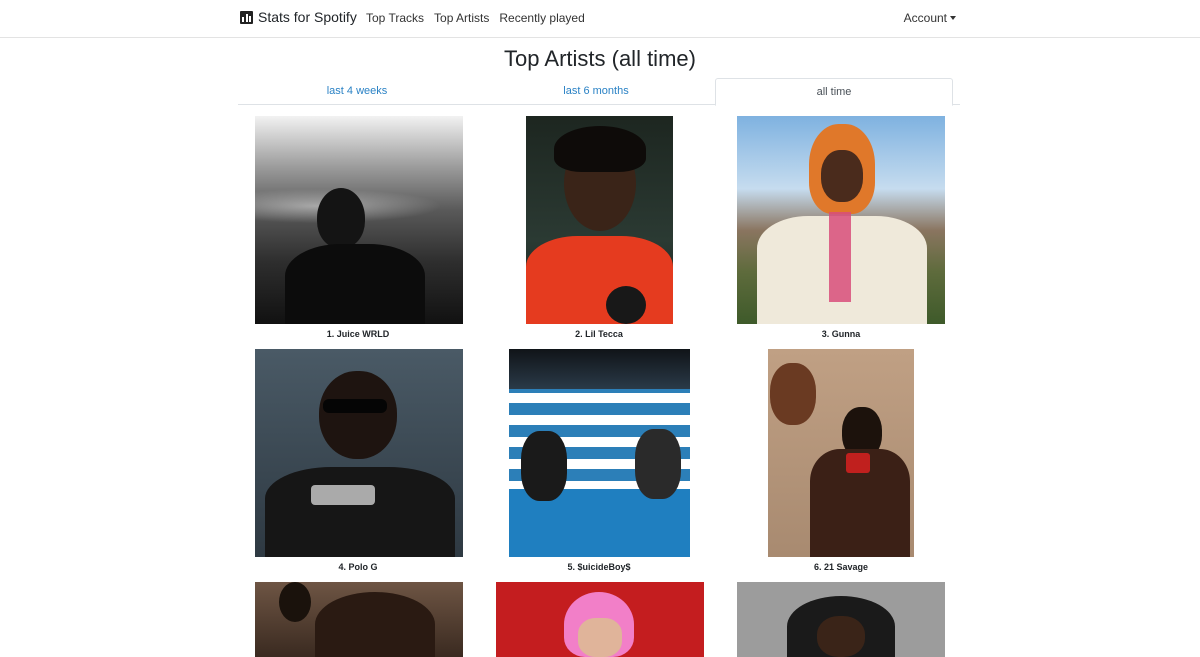 Image resolution: width=1200 pixels, height=657 pixels. What do you see at coordinates (461, 18) in the screenshot?
I see `nav-top-artists: Top Artists` at bounding box center [461, 18].